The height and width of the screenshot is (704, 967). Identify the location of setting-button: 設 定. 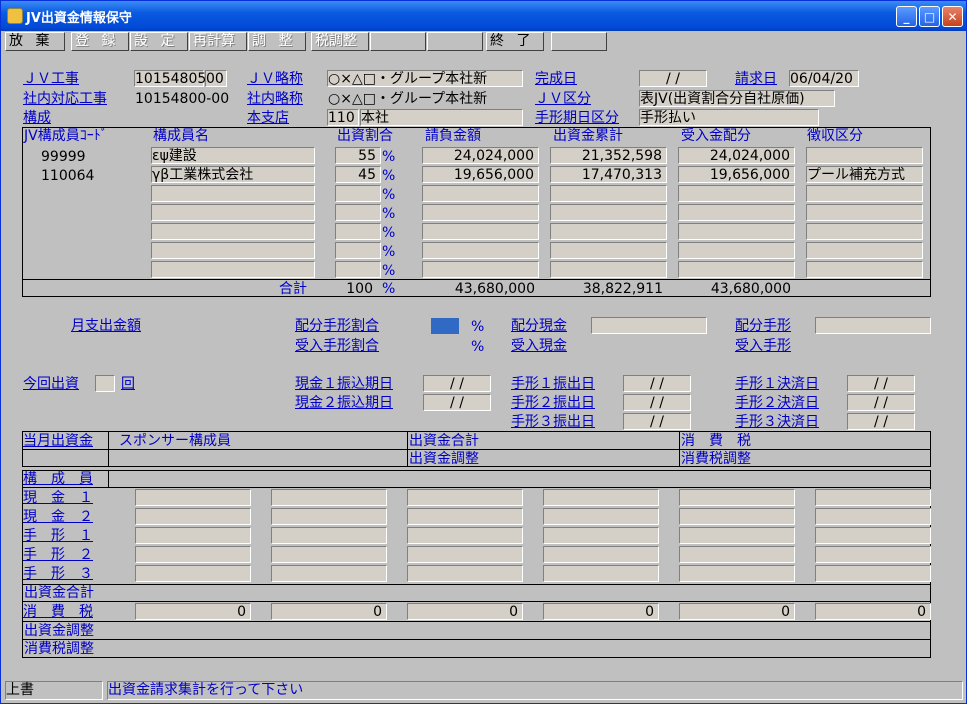
(159, 41).